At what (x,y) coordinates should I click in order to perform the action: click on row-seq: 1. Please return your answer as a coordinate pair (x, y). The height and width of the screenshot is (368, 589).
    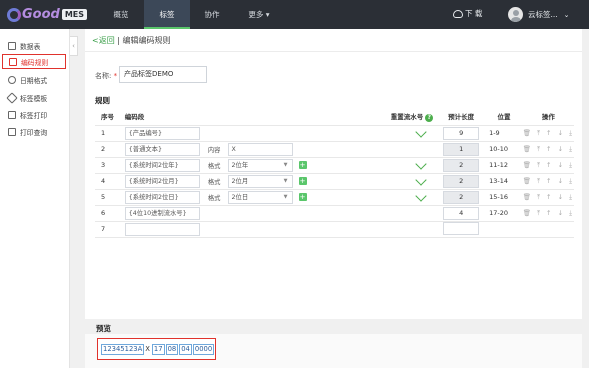
    Looking at the image, I should click on (110, 133).